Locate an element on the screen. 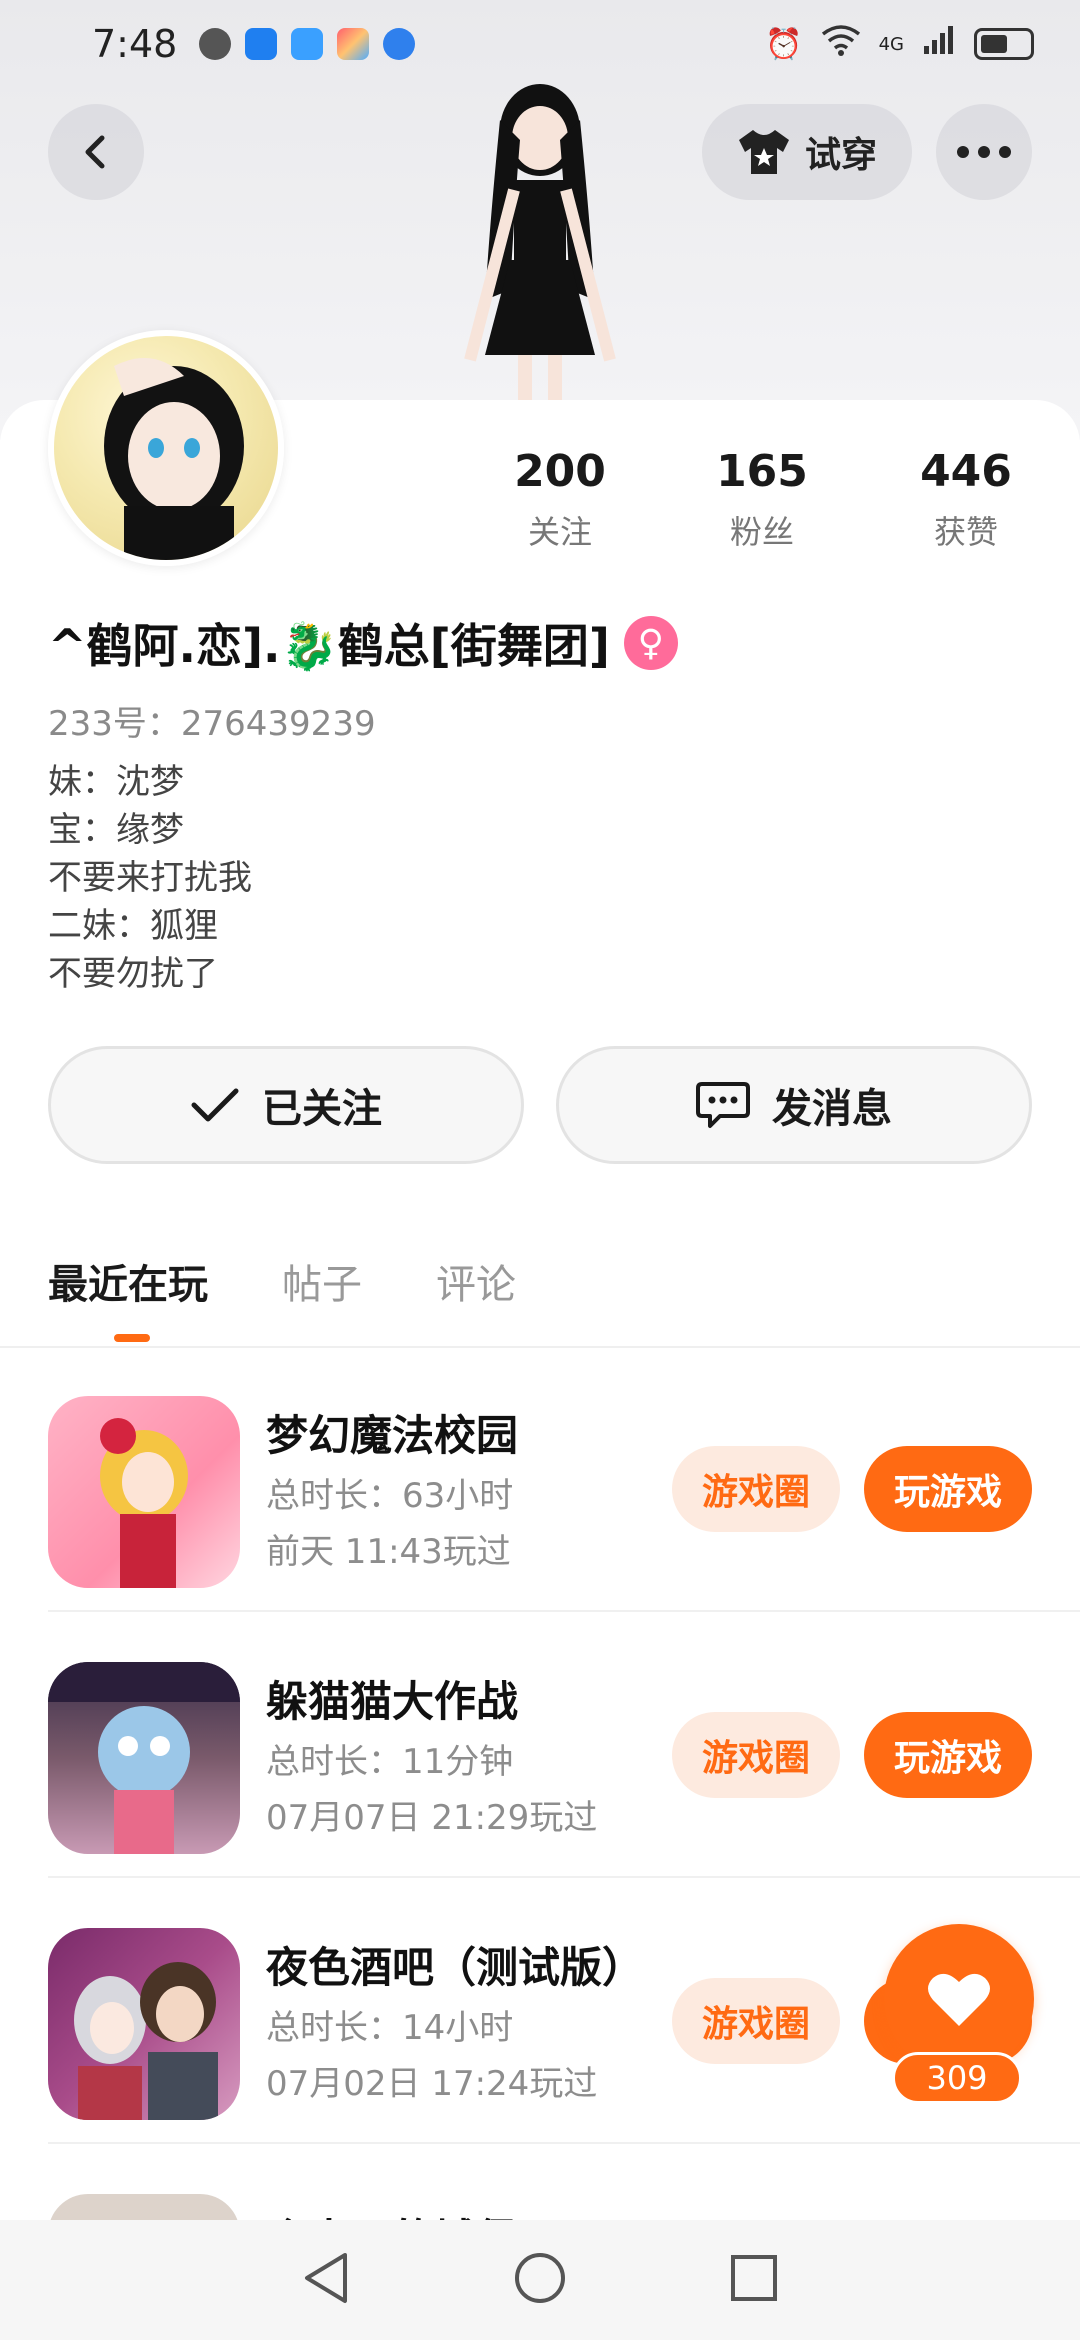  bio-line: 不要来打扰我 is located at coordinates (150, 878).